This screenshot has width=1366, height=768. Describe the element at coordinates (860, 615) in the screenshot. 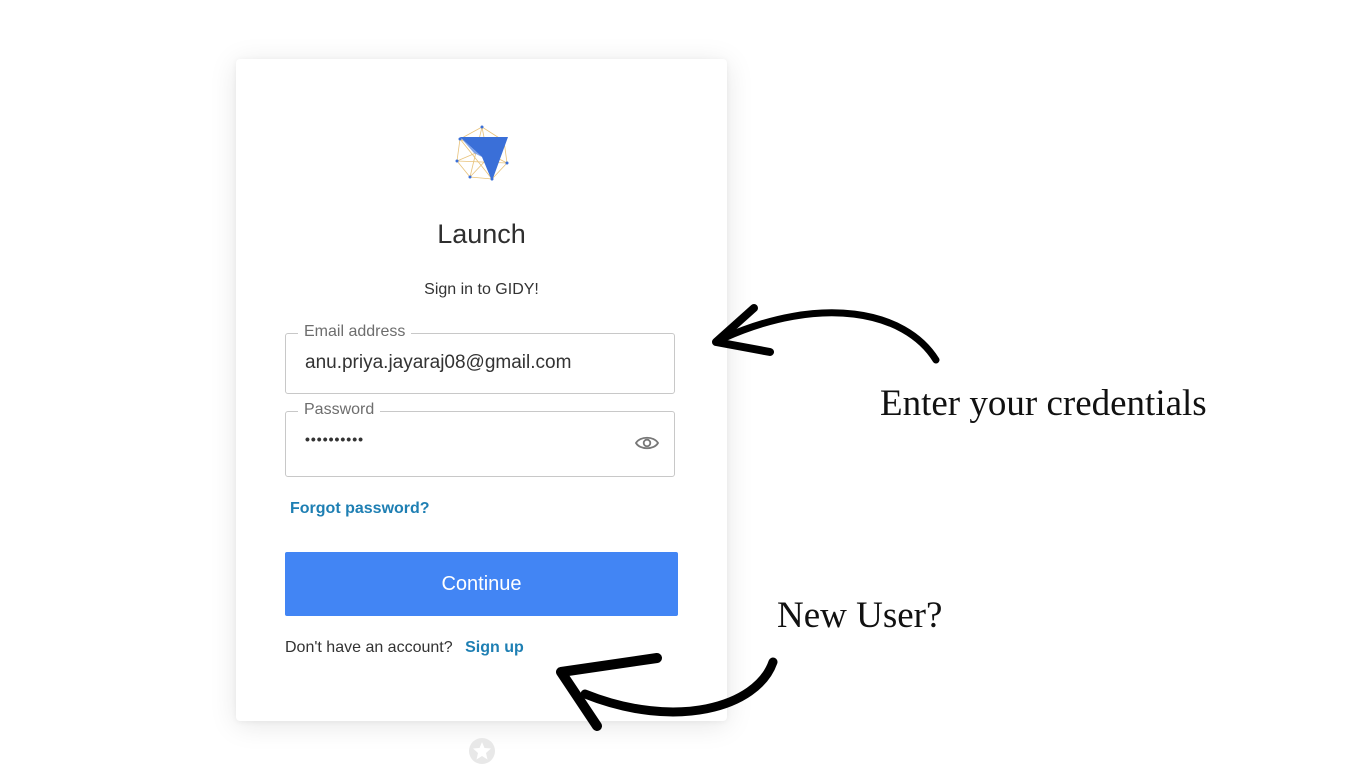

I see `new-user-callout: New User?` at that location.